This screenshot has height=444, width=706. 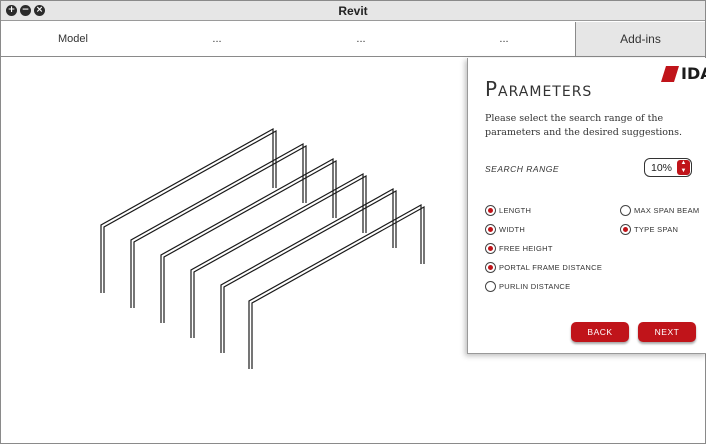 What do you see at coordinates (600, 332) in the screenshot?
I see `back-button: BACK` at bounding box center [600, 332].